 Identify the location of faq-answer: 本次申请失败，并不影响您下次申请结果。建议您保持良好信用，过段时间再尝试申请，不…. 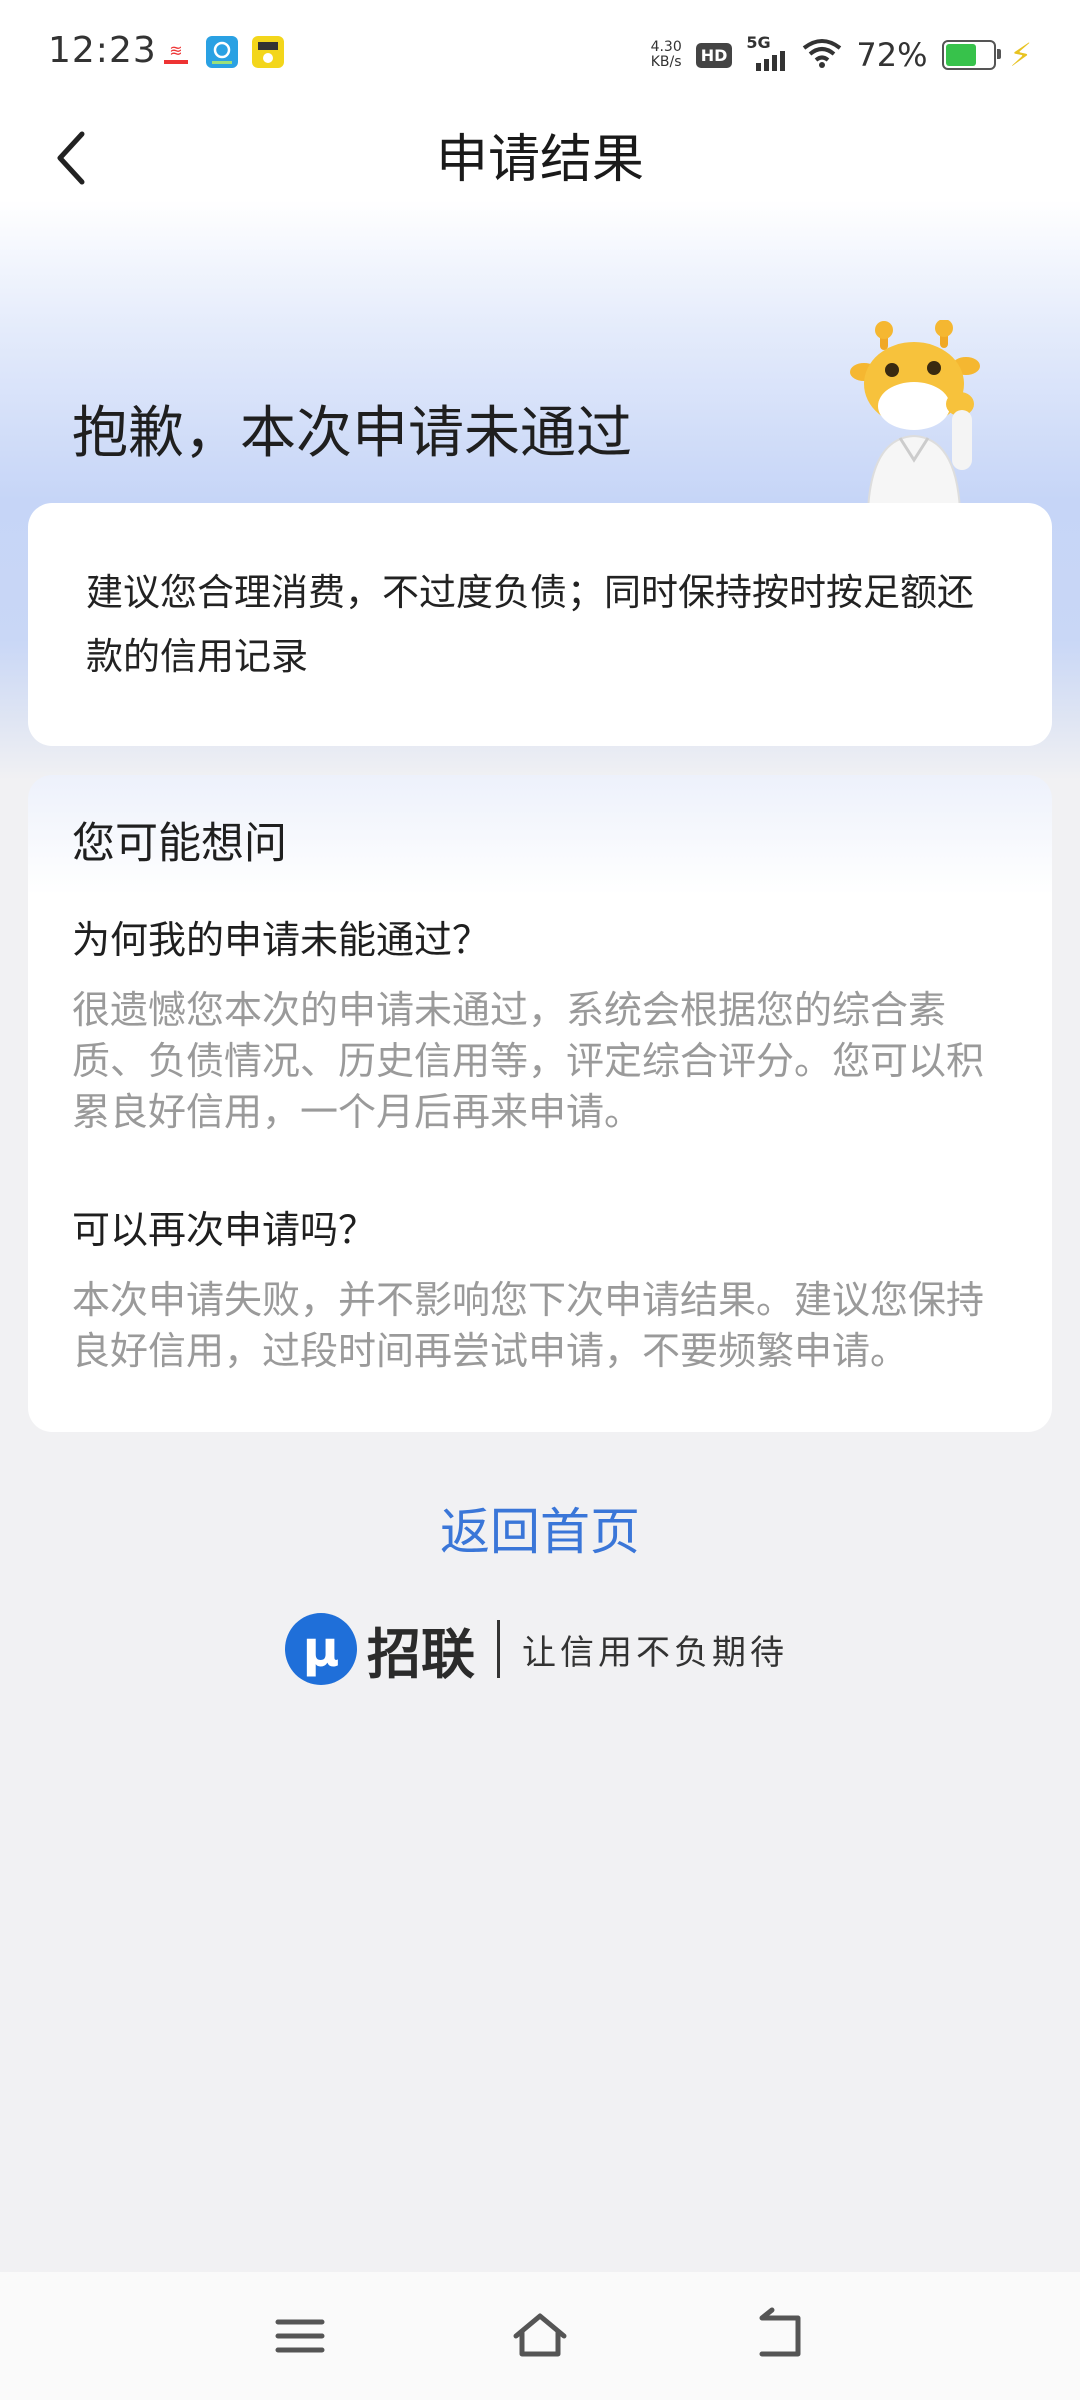
(528, 1325).